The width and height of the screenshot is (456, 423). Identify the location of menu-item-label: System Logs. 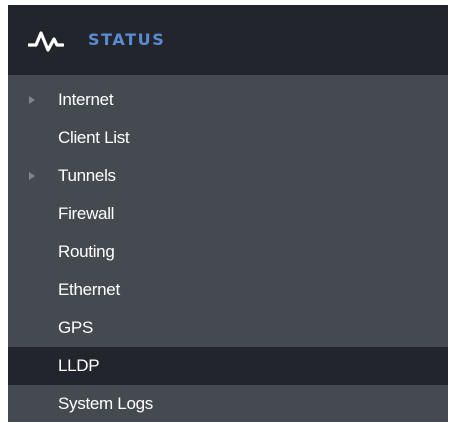
(105, 403).